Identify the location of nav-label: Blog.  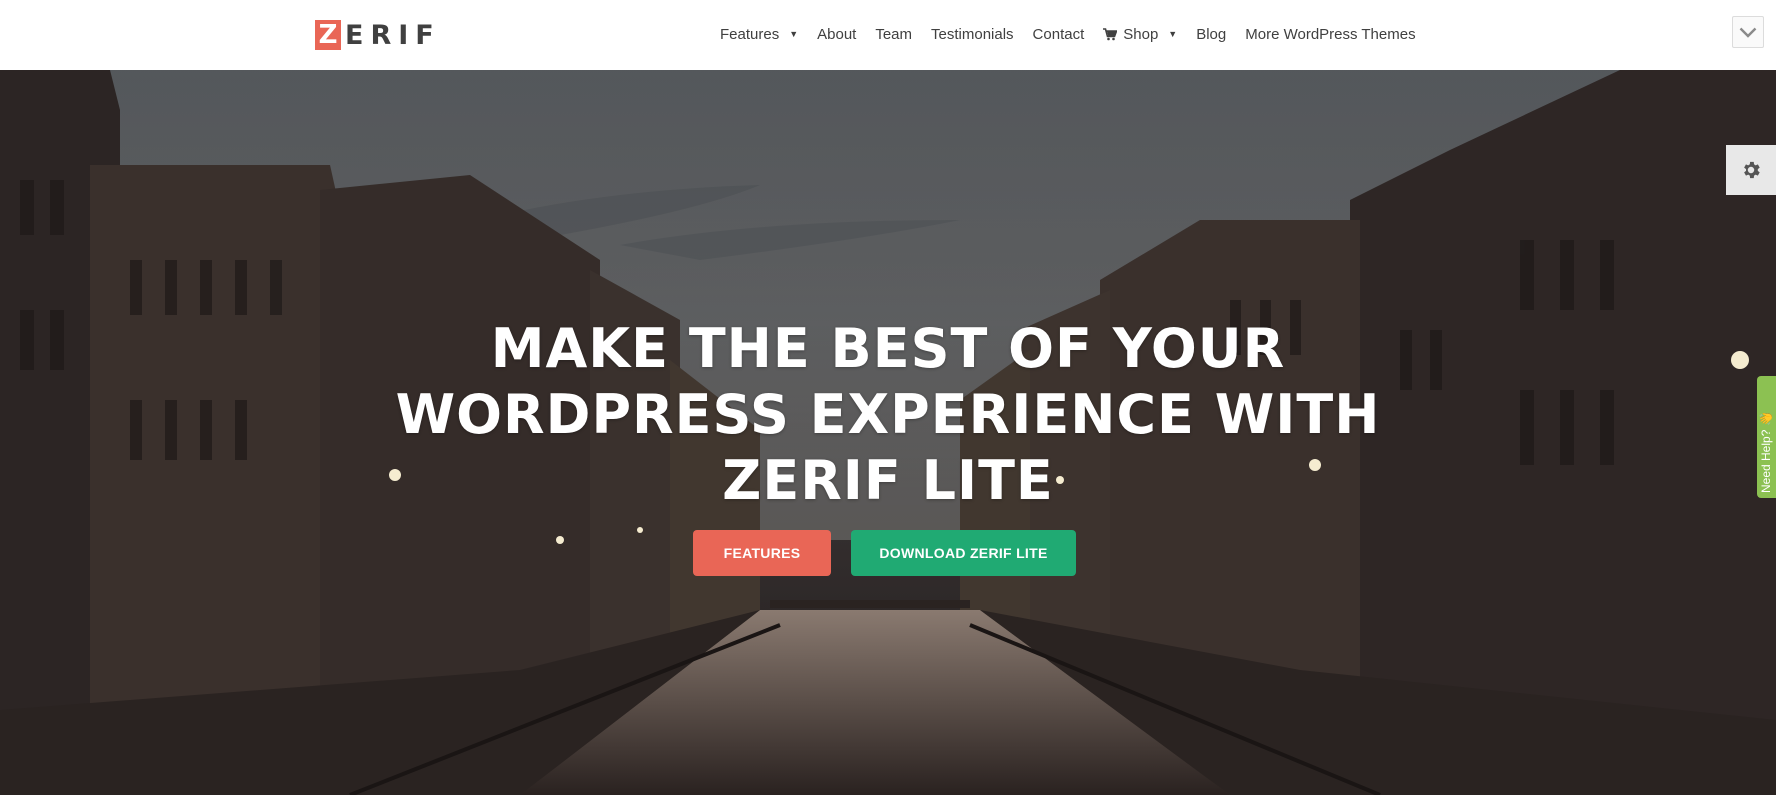
(1211, 34).